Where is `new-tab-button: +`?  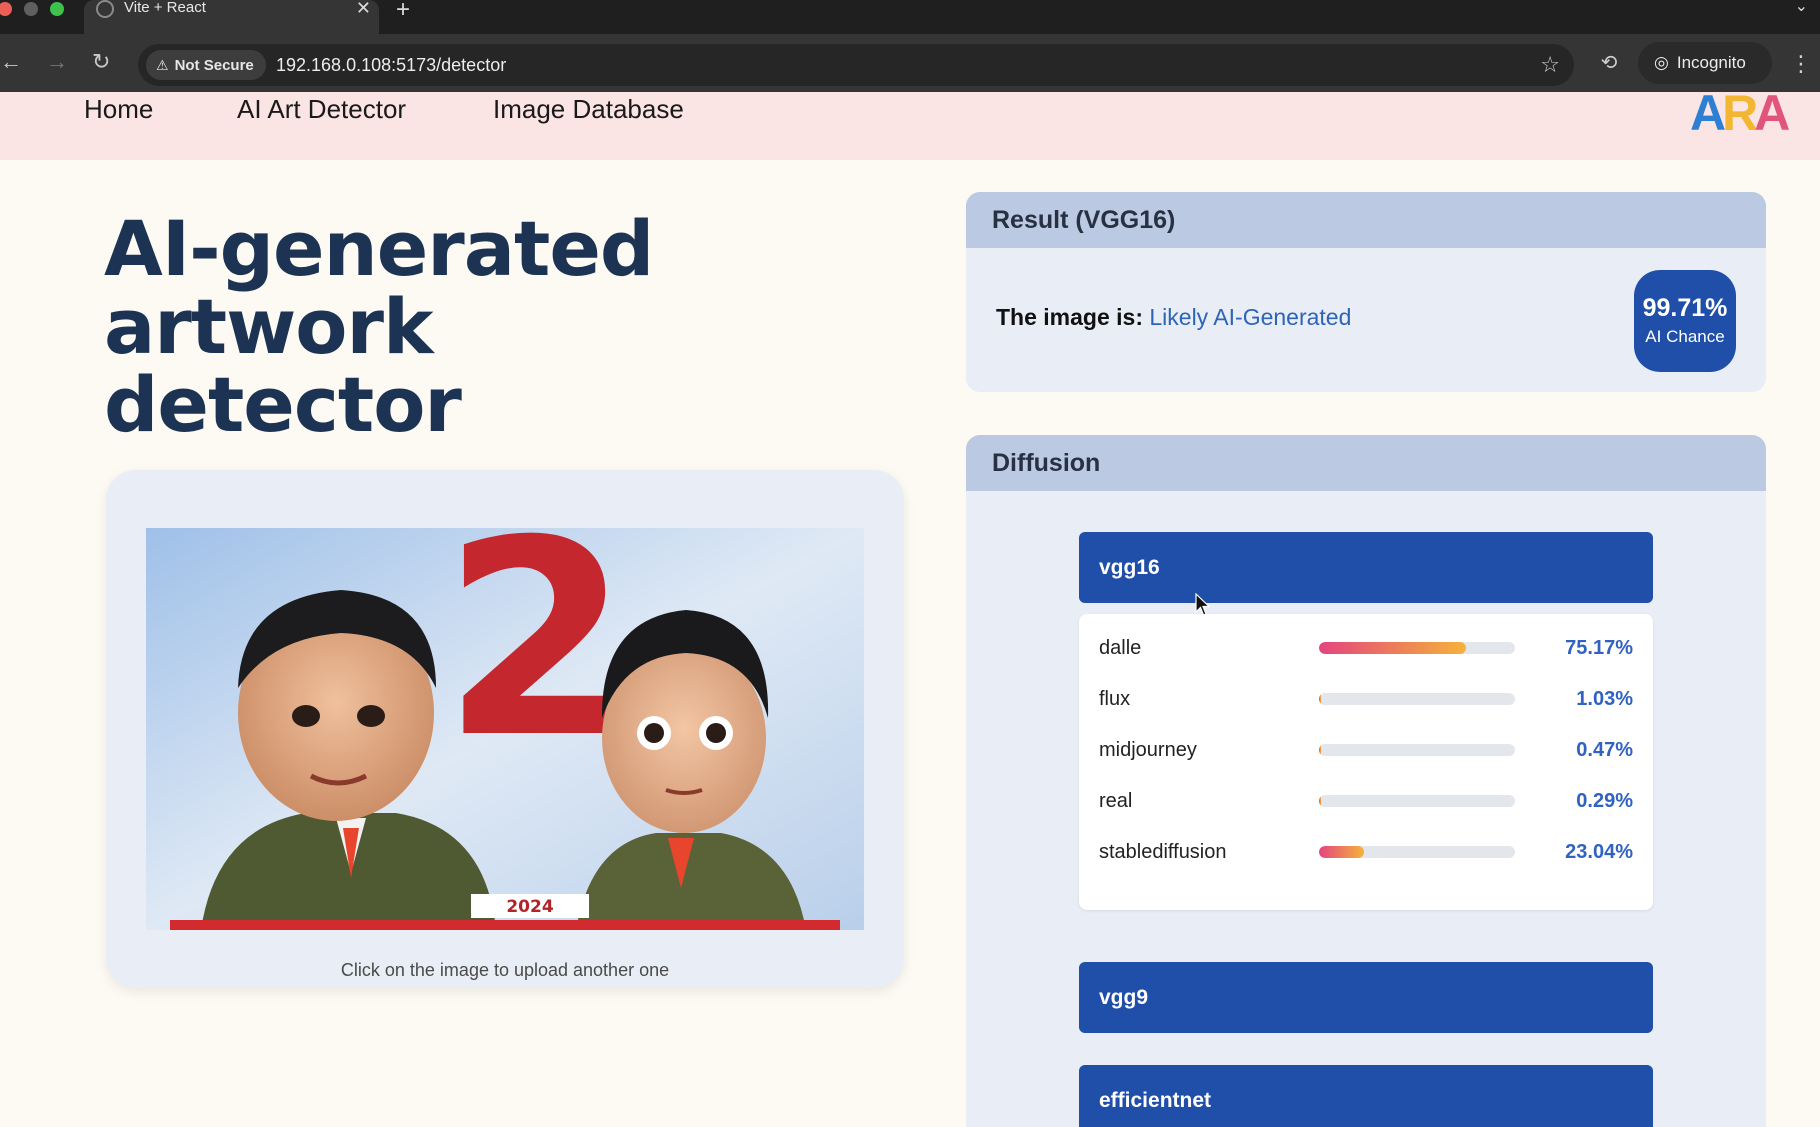 new-tab-button: + is located at coordinates (403, 12).